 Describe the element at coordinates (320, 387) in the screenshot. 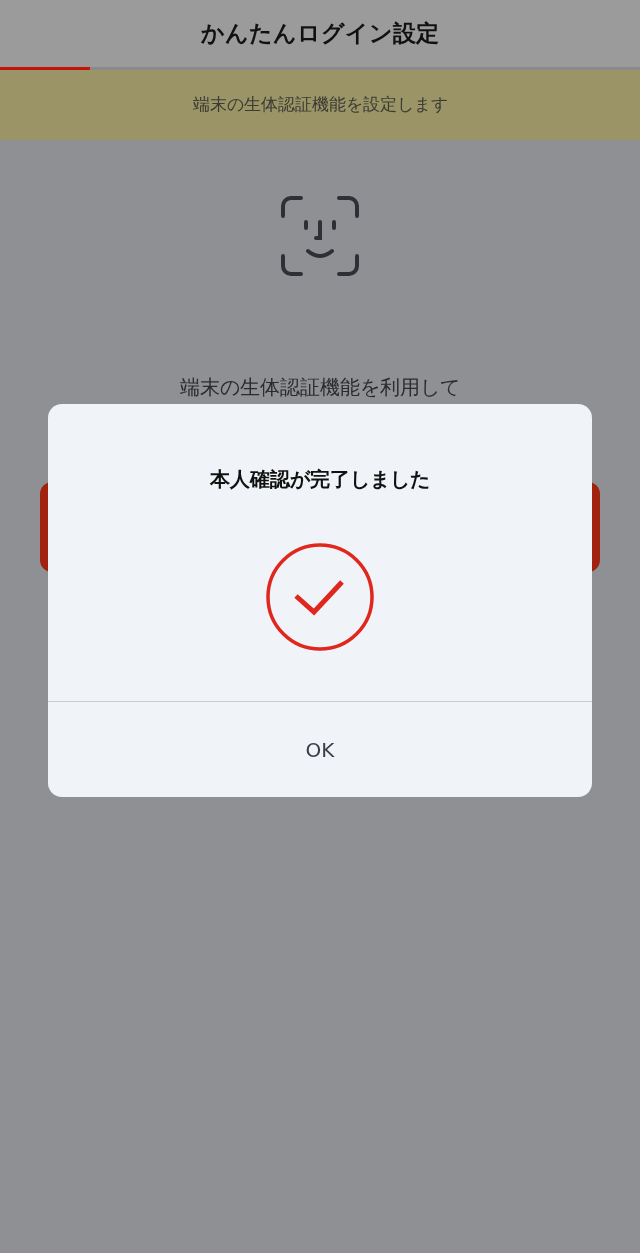

I see `description-text: 端末の生体認証機能を利用して` at that location.